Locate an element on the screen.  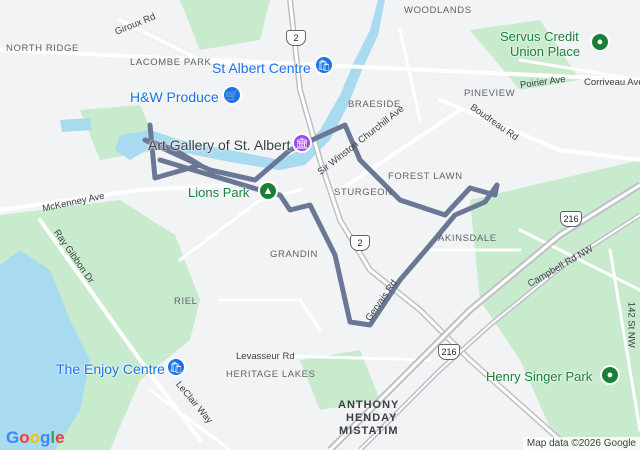
highway-2-shield: 2 is located at coordinates (296, 38).